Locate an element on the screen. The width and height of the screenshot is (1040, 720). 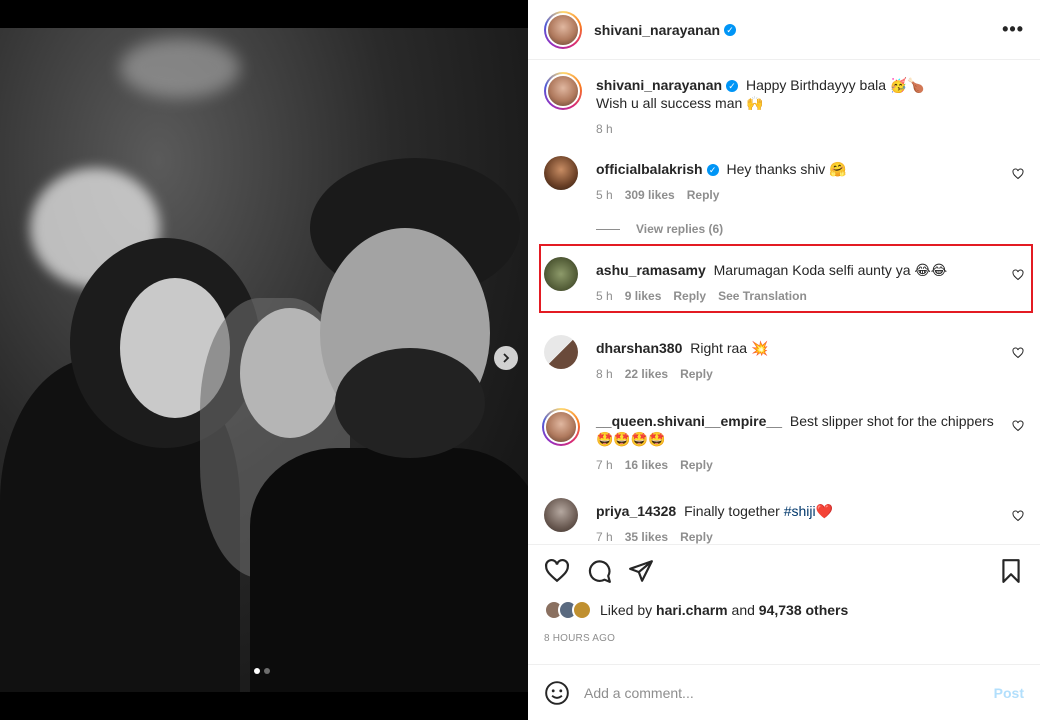
post-author-username: shivani_narayanan is located at coordinates (657, 30).